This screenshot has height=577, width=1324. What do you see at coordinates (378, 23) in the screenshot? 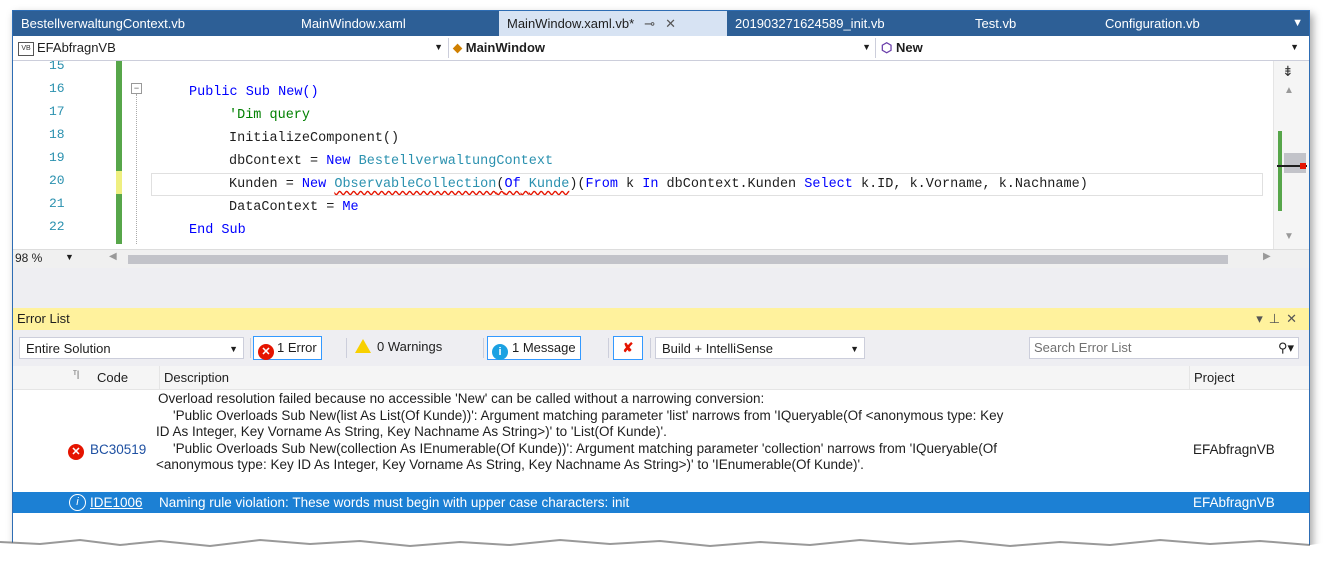
I see `tab-mainwindow-xaml: MainWindow.xaml` at bounding box center [378, 23].